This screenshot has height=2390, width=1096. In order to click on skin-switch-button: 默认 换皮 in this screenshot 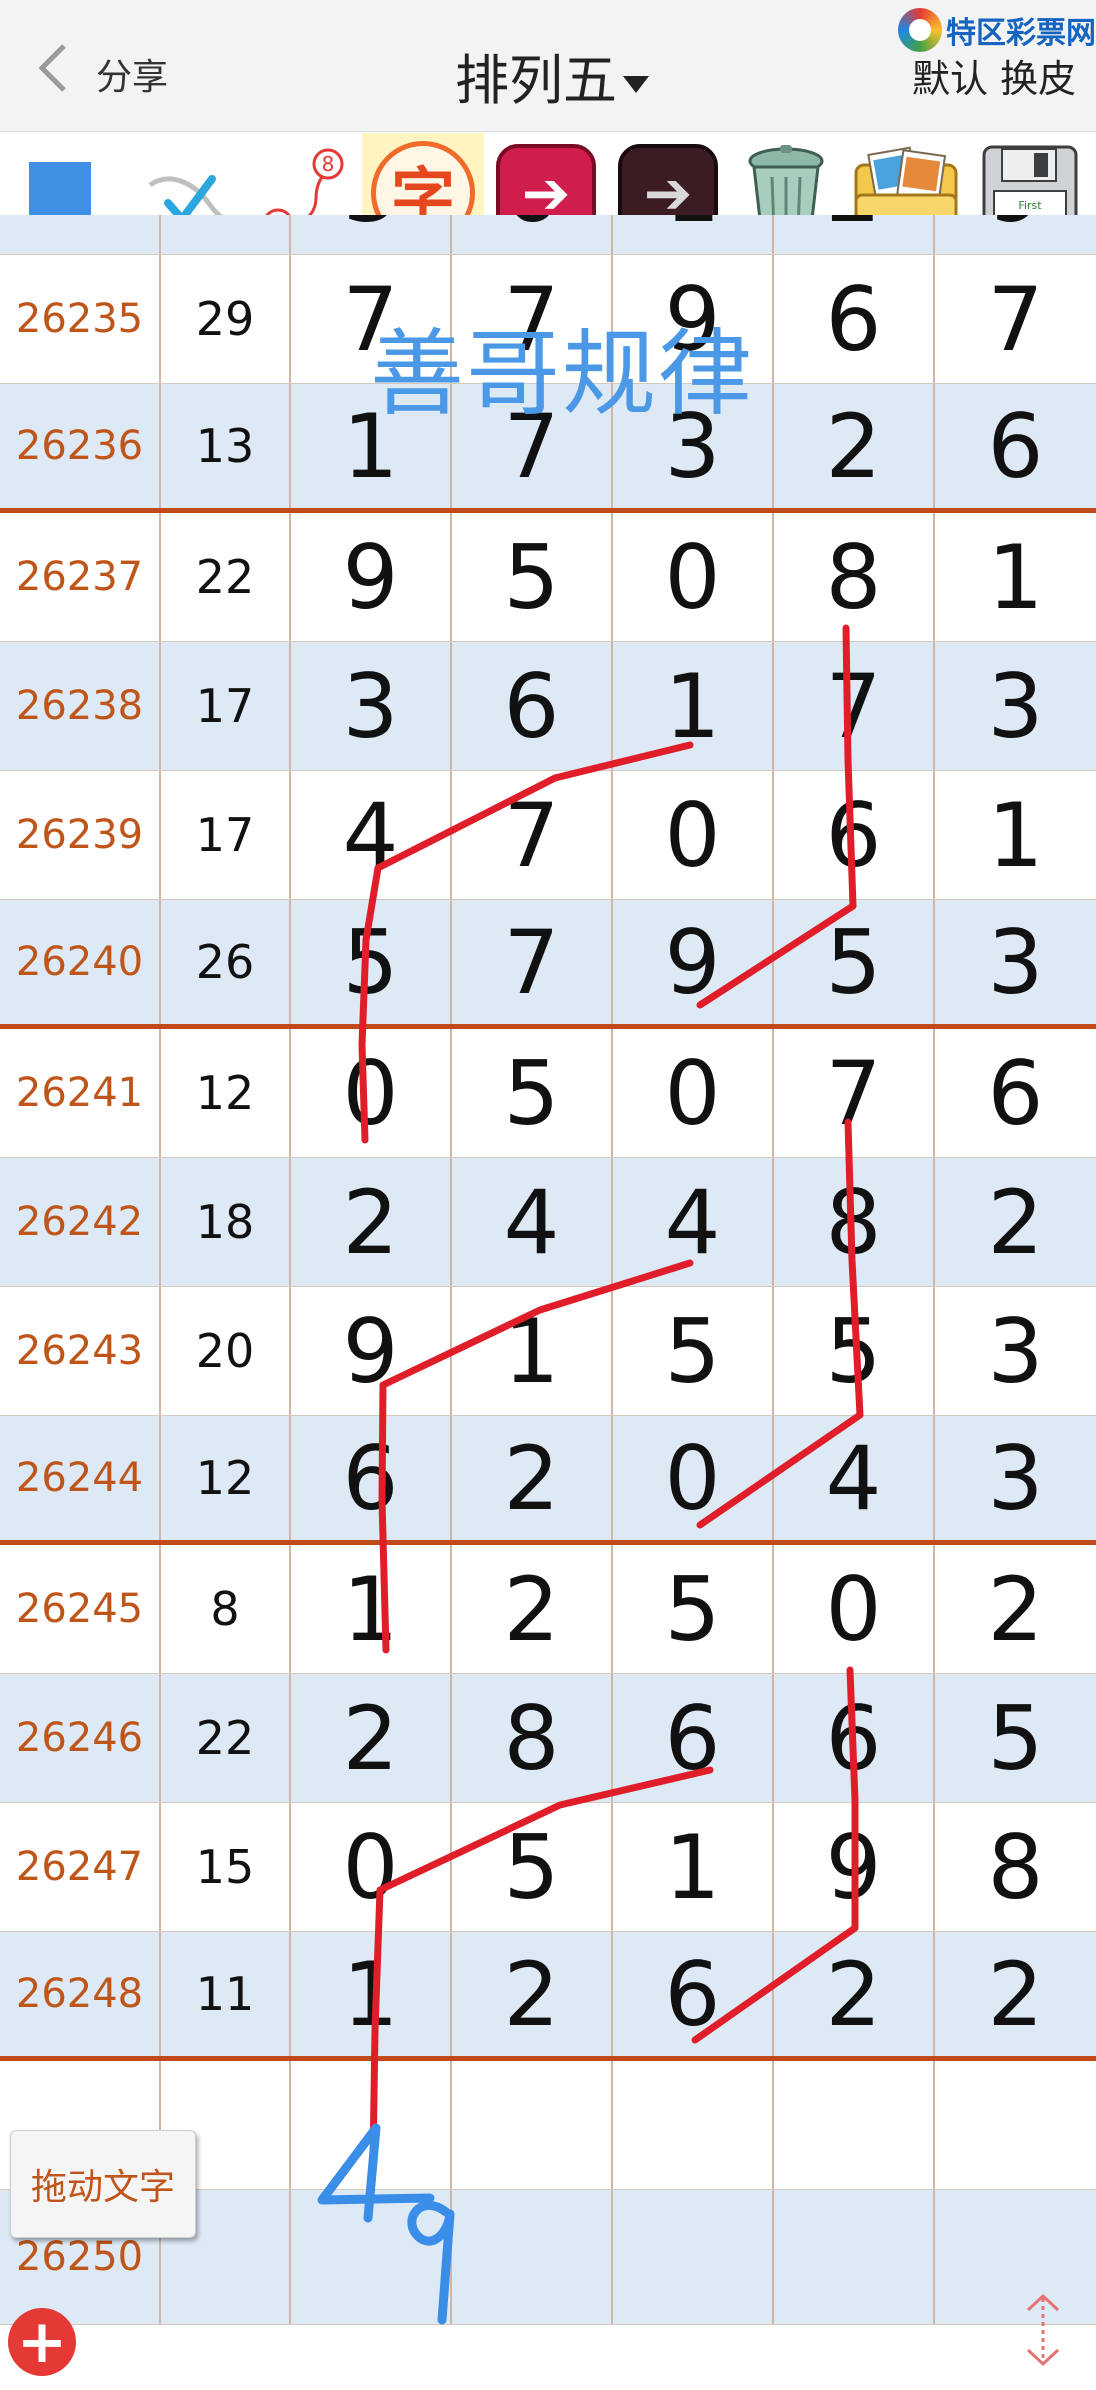, I will do `click(994, 75)`.